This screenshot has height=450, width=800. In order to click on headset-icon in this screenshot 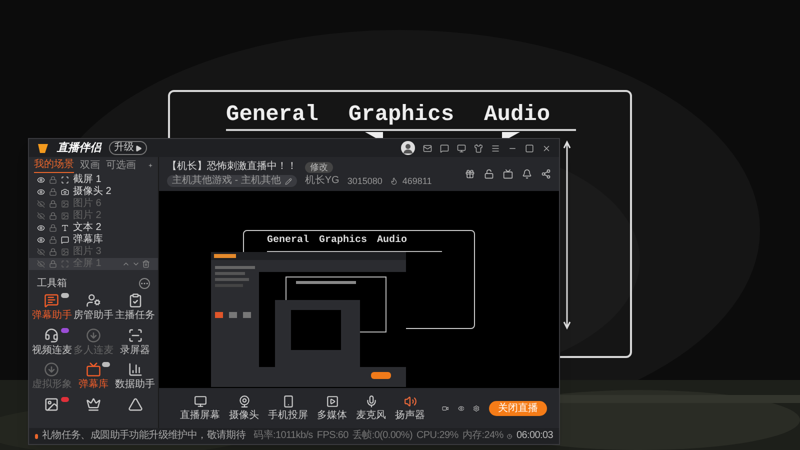, I will do `click(52, 335)`.